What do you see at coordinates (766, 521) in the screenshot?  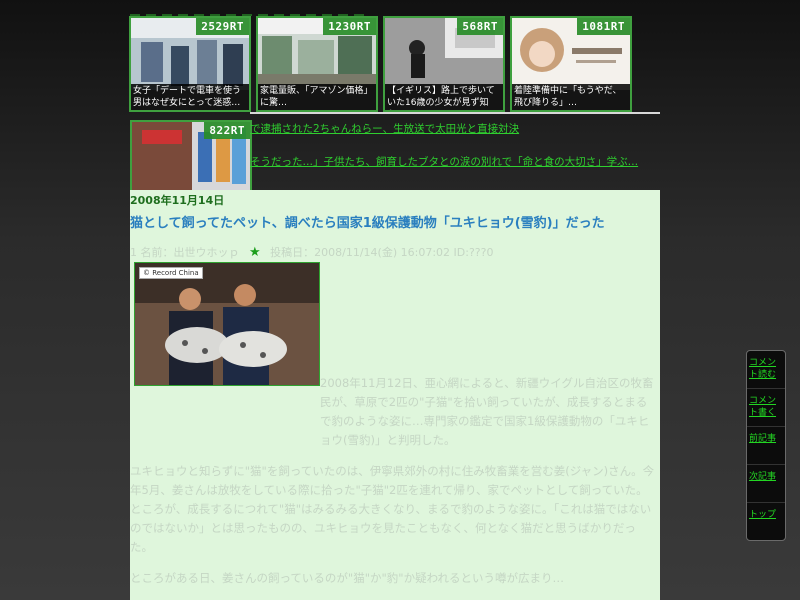 I see `top-link: トップ` at bounding box center [766, 521].